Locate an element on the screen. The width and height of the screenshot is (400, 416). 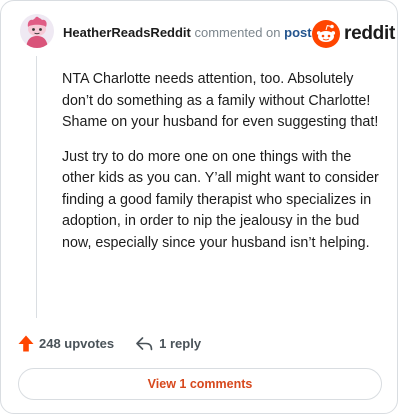
user-avatar is located at coordinates (37, 31).